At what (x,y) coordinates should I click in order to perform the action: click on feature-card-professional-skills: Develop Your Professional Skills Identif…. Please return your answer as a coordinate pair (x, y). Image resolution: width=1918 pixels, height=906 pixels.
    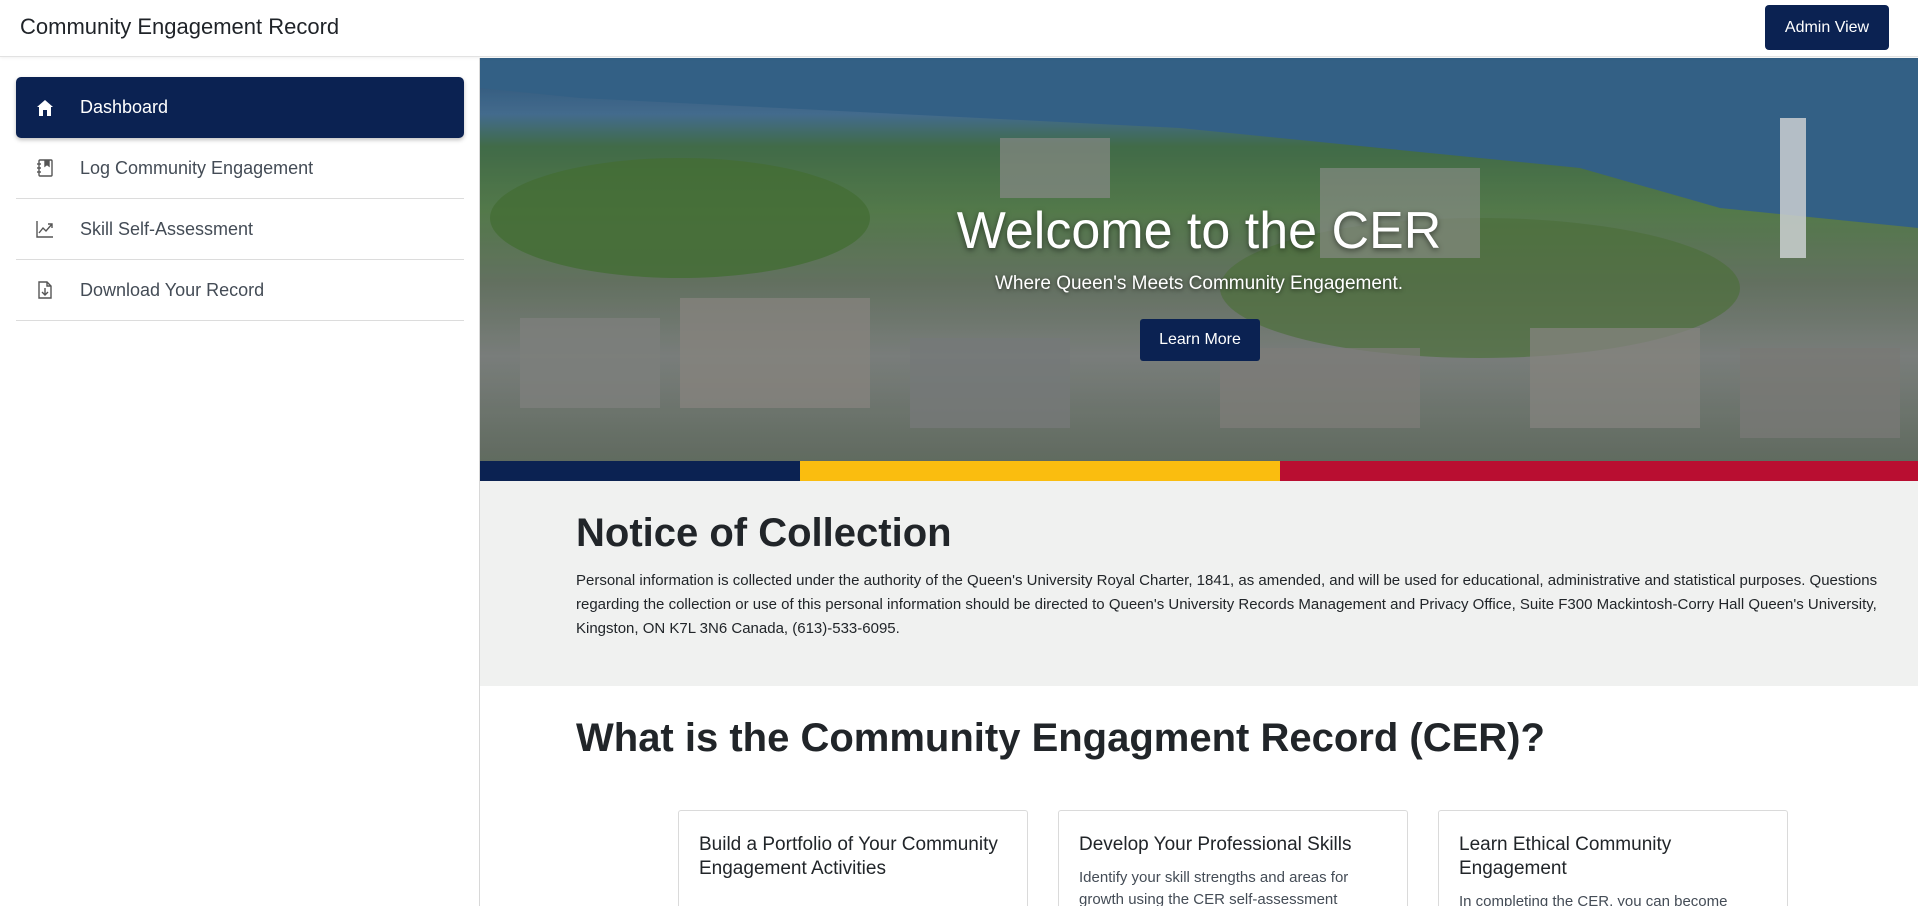
    Looking at the image, I should click on (1233, 858).